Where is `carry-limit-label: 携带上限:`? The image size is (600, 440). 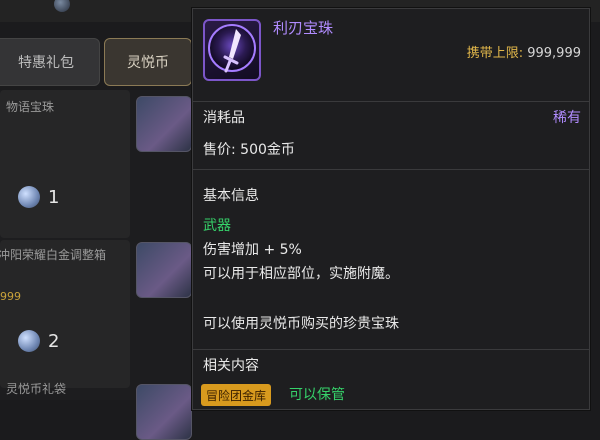 carry-limit-label: 携带上限: is located at coordinates (495, 53).